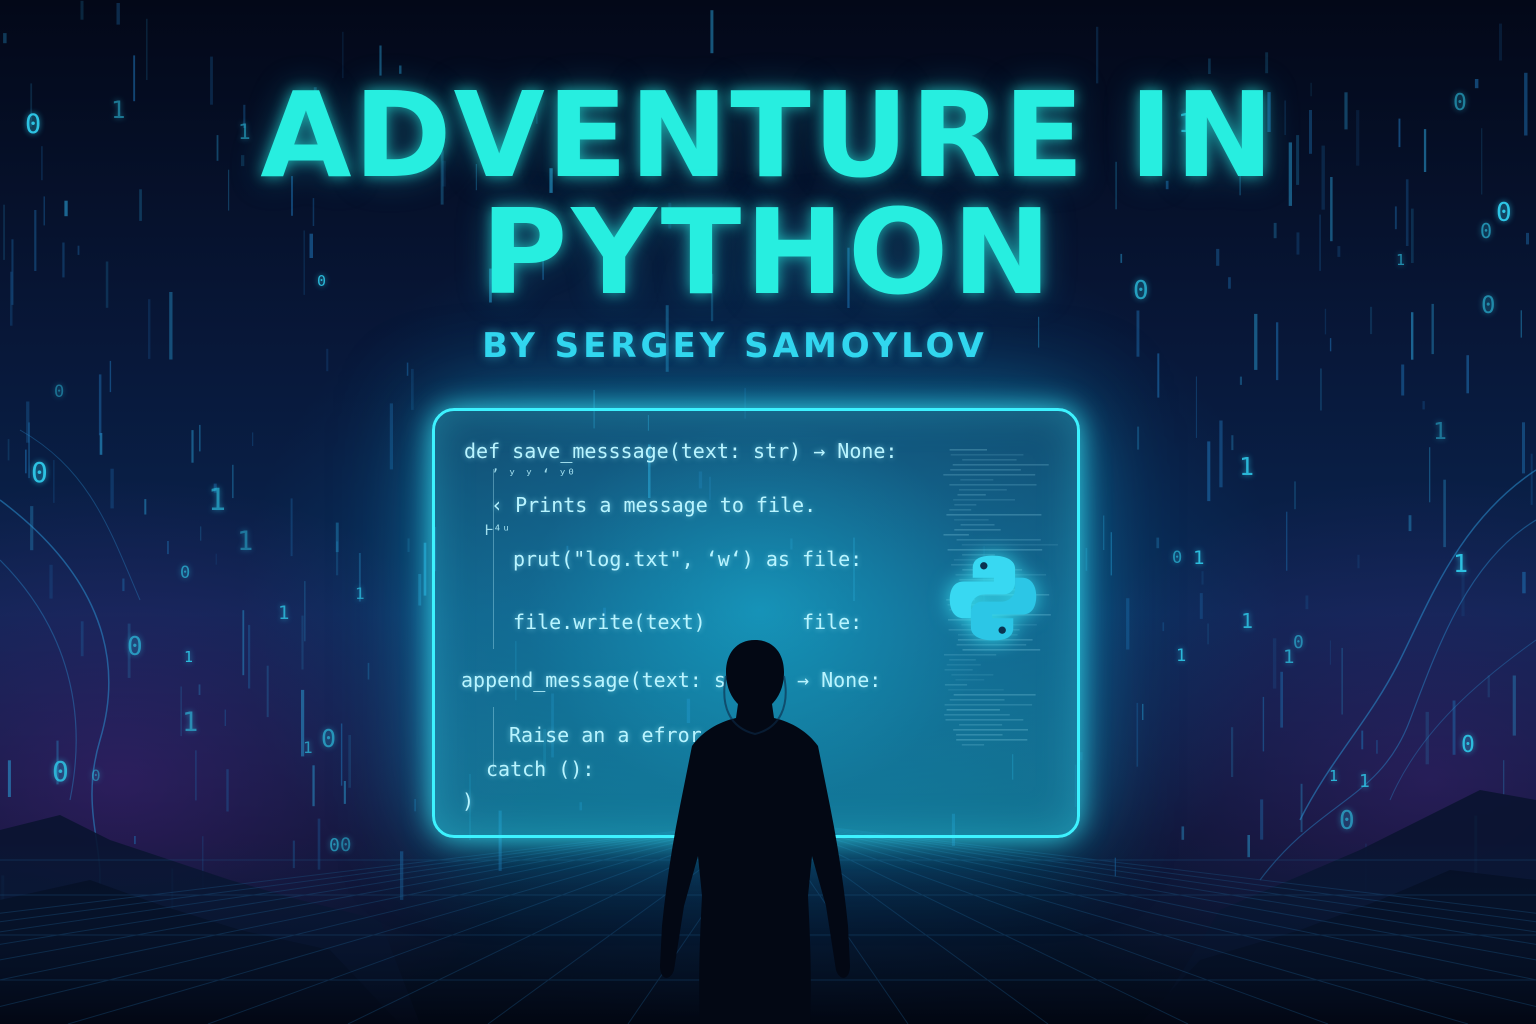  Describe the element at coordinates (768, 252) in the screenshot. I see `title-line-2: PYTHON` at that location.